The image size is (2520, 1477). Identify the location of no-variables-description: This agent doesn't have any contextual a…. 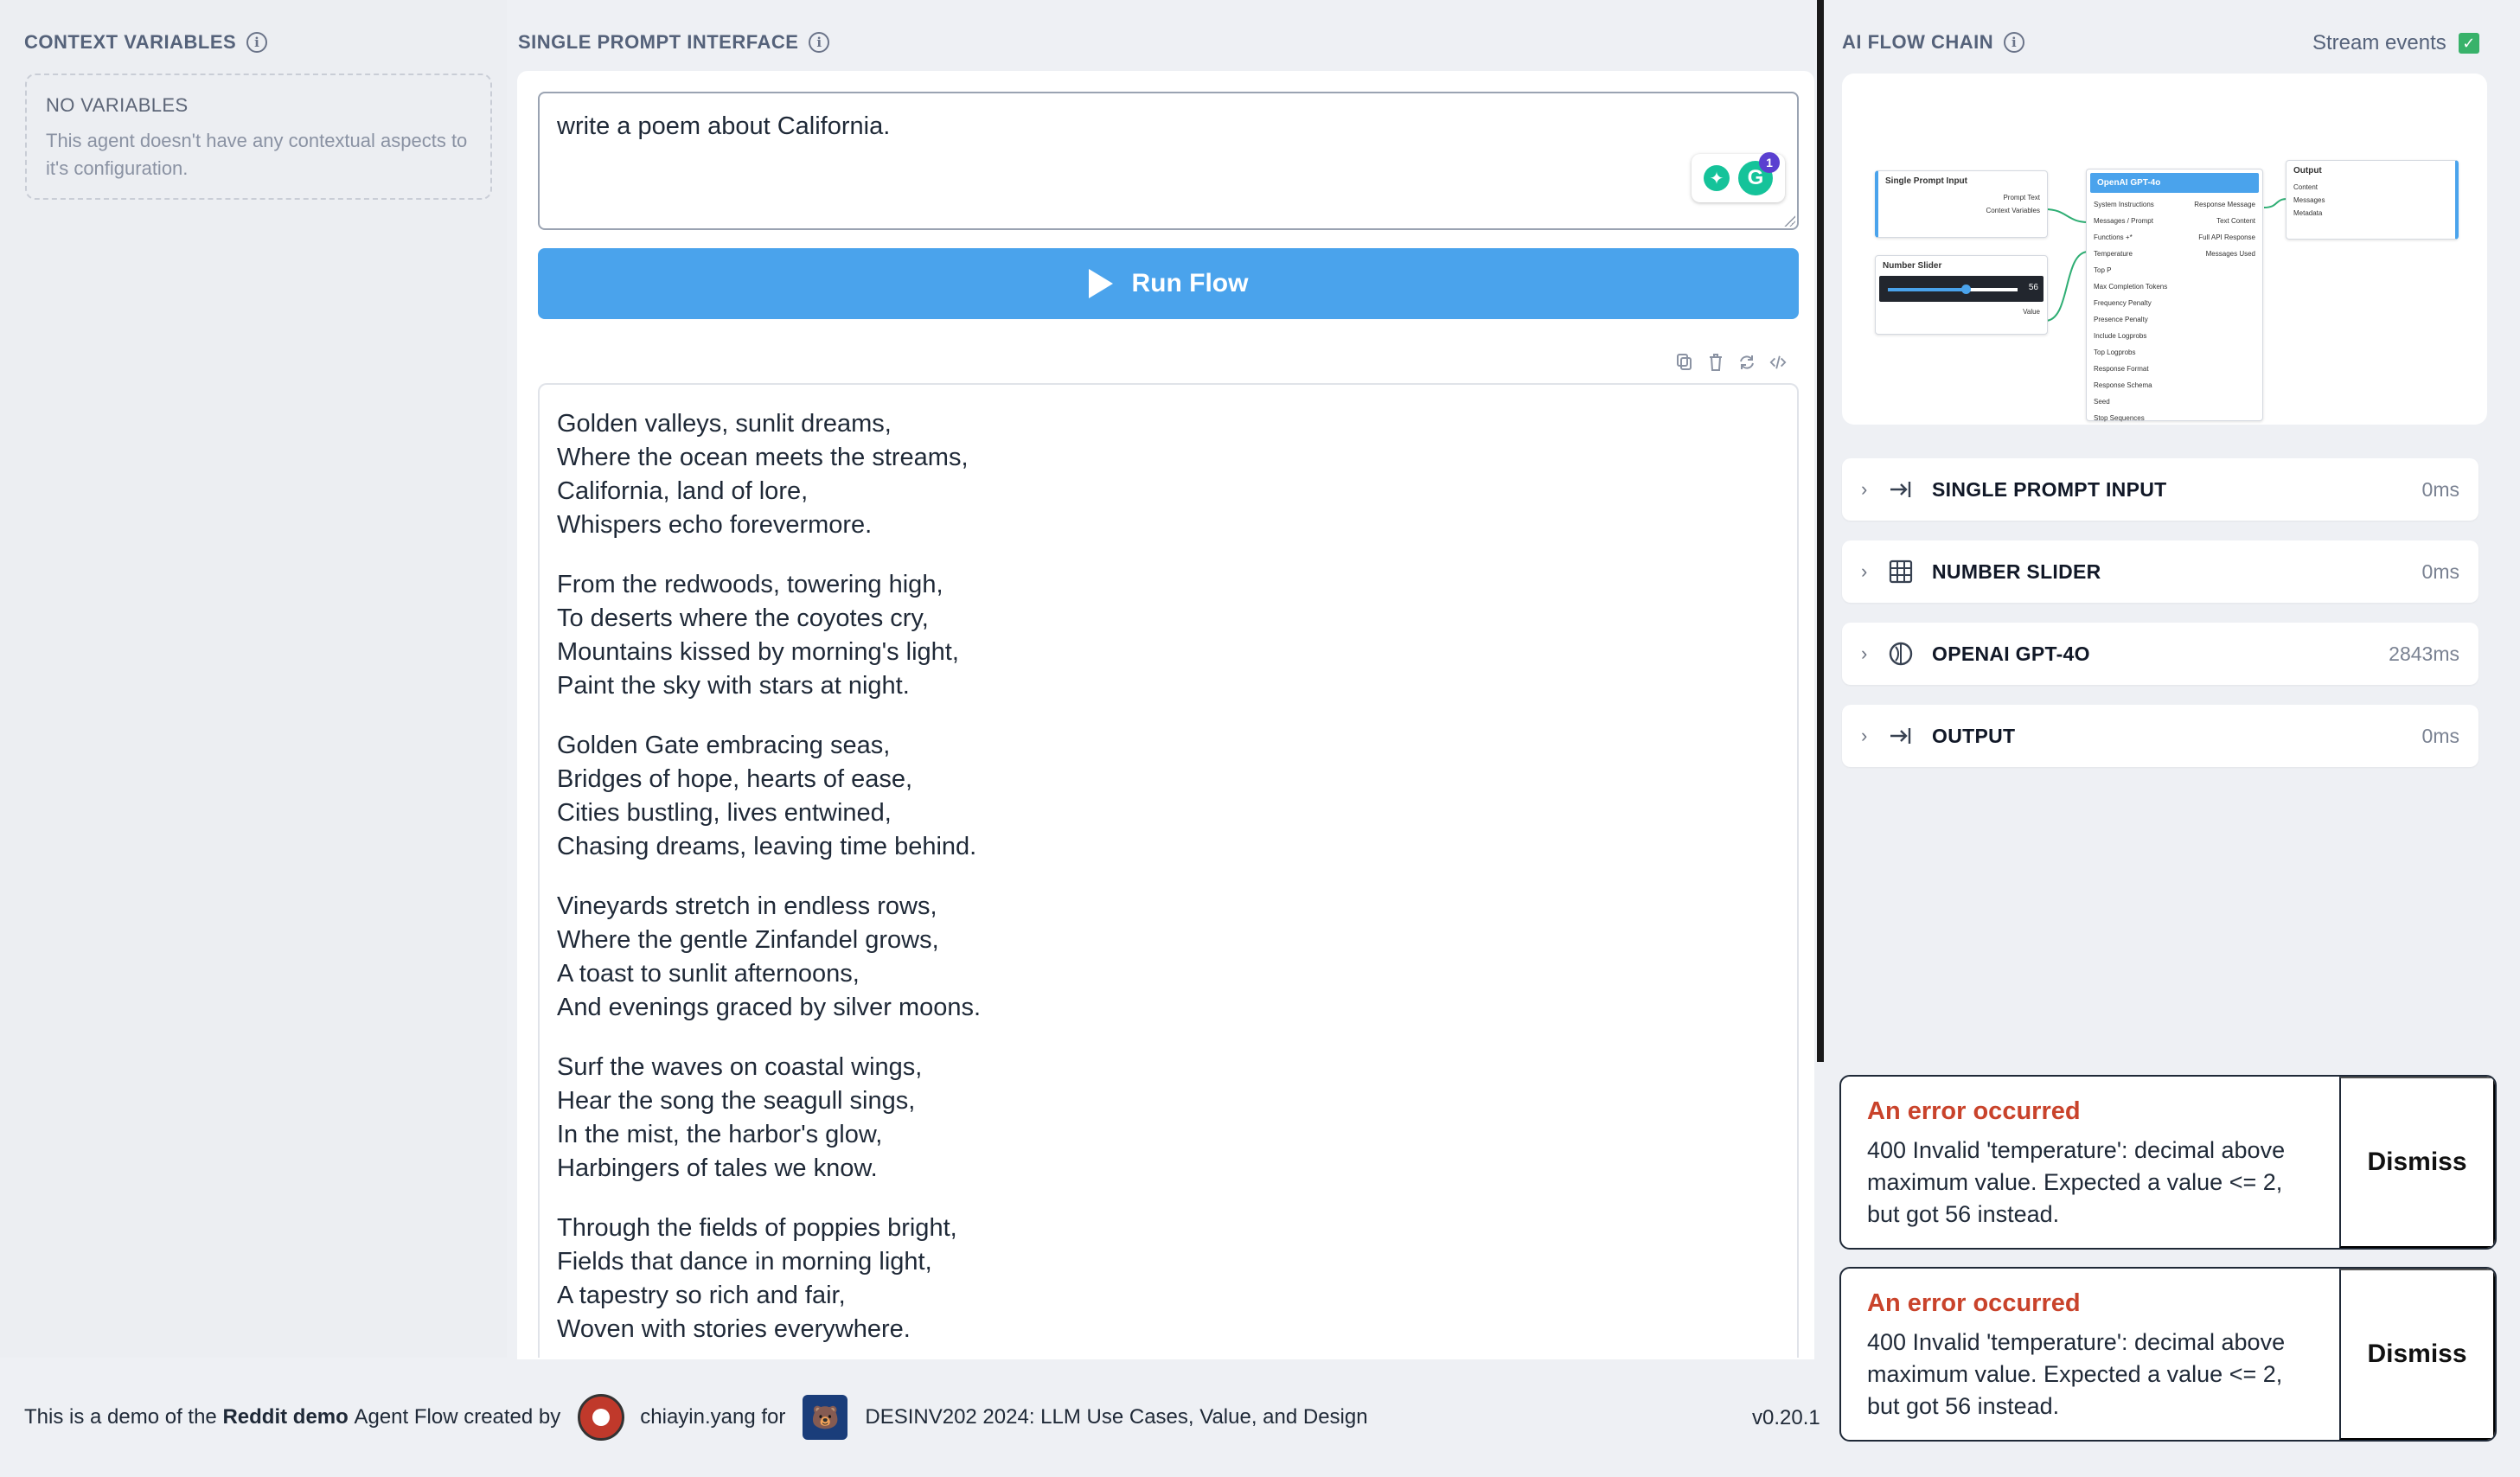
(257, 154).